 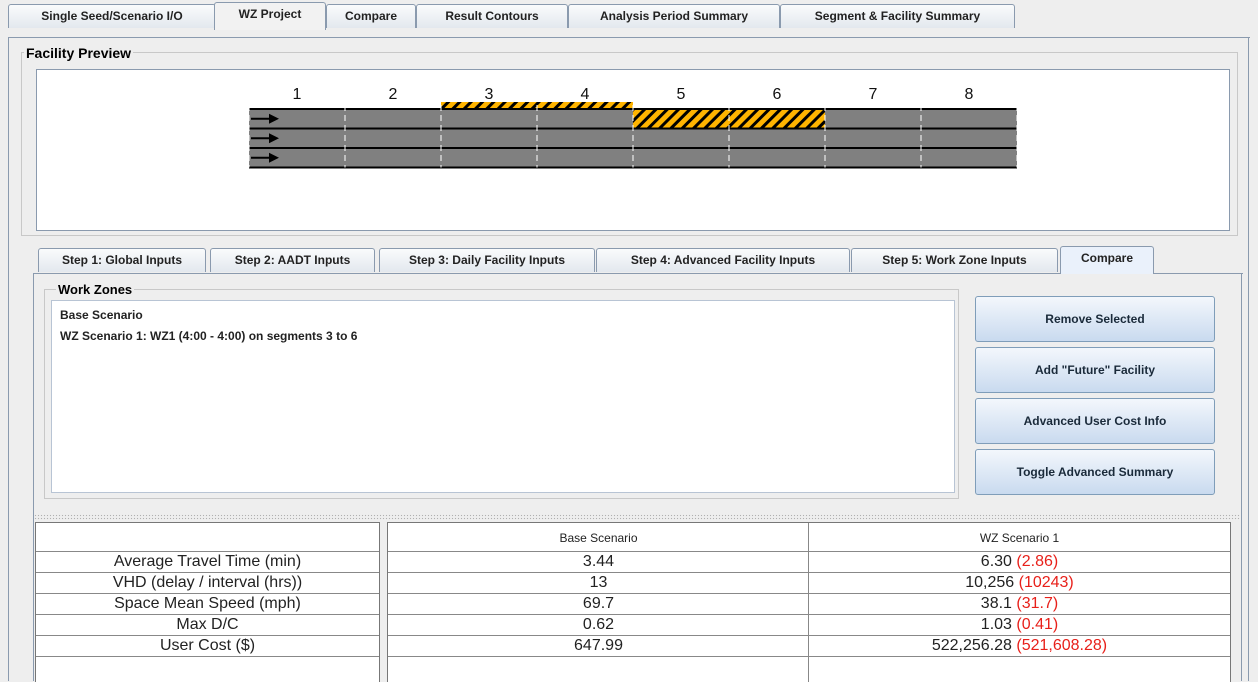 What do you see at coordinates (79, 53) in the screenshot?
I see `facility-preview-title: Facility Preview` at bounding box center [79, 53].